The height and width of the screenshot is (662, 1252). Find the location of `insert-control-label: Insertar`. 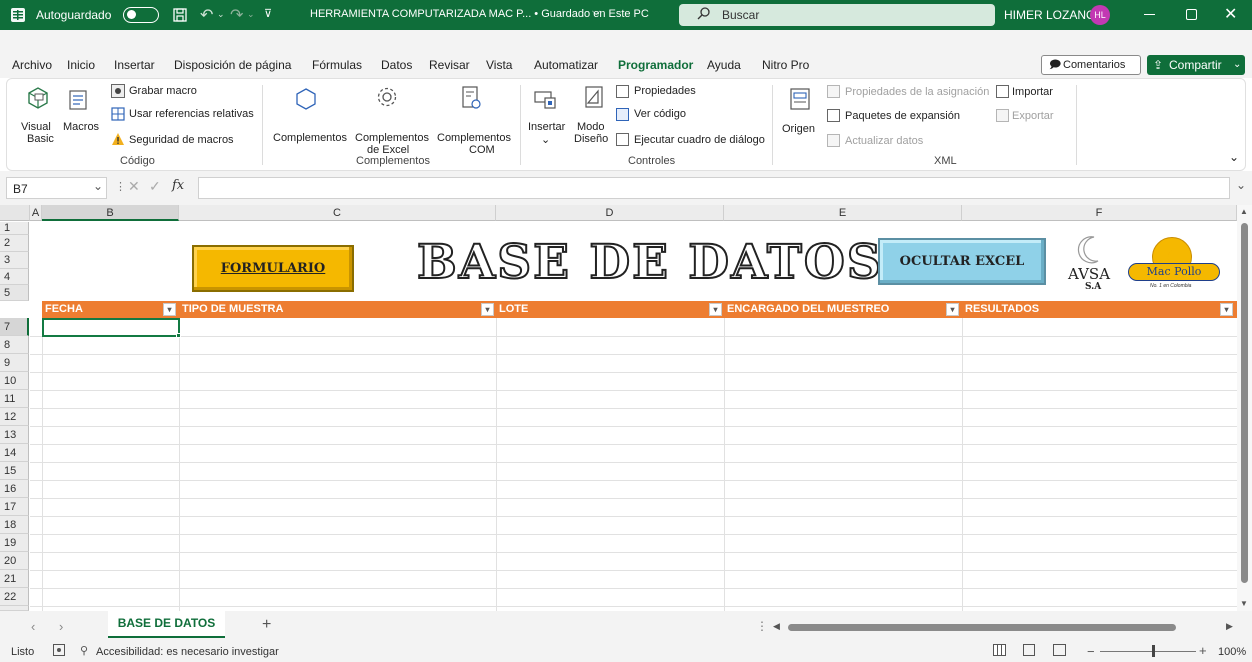

insert-control-label: Insertar is located at coordinates (546, 127).